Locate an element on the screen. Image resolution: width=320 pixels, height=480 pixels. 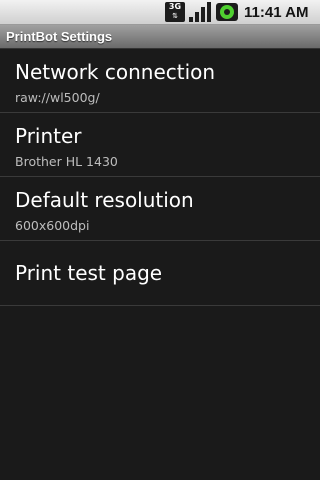
setting-title: Network connection is located at coordinates (115, 72).